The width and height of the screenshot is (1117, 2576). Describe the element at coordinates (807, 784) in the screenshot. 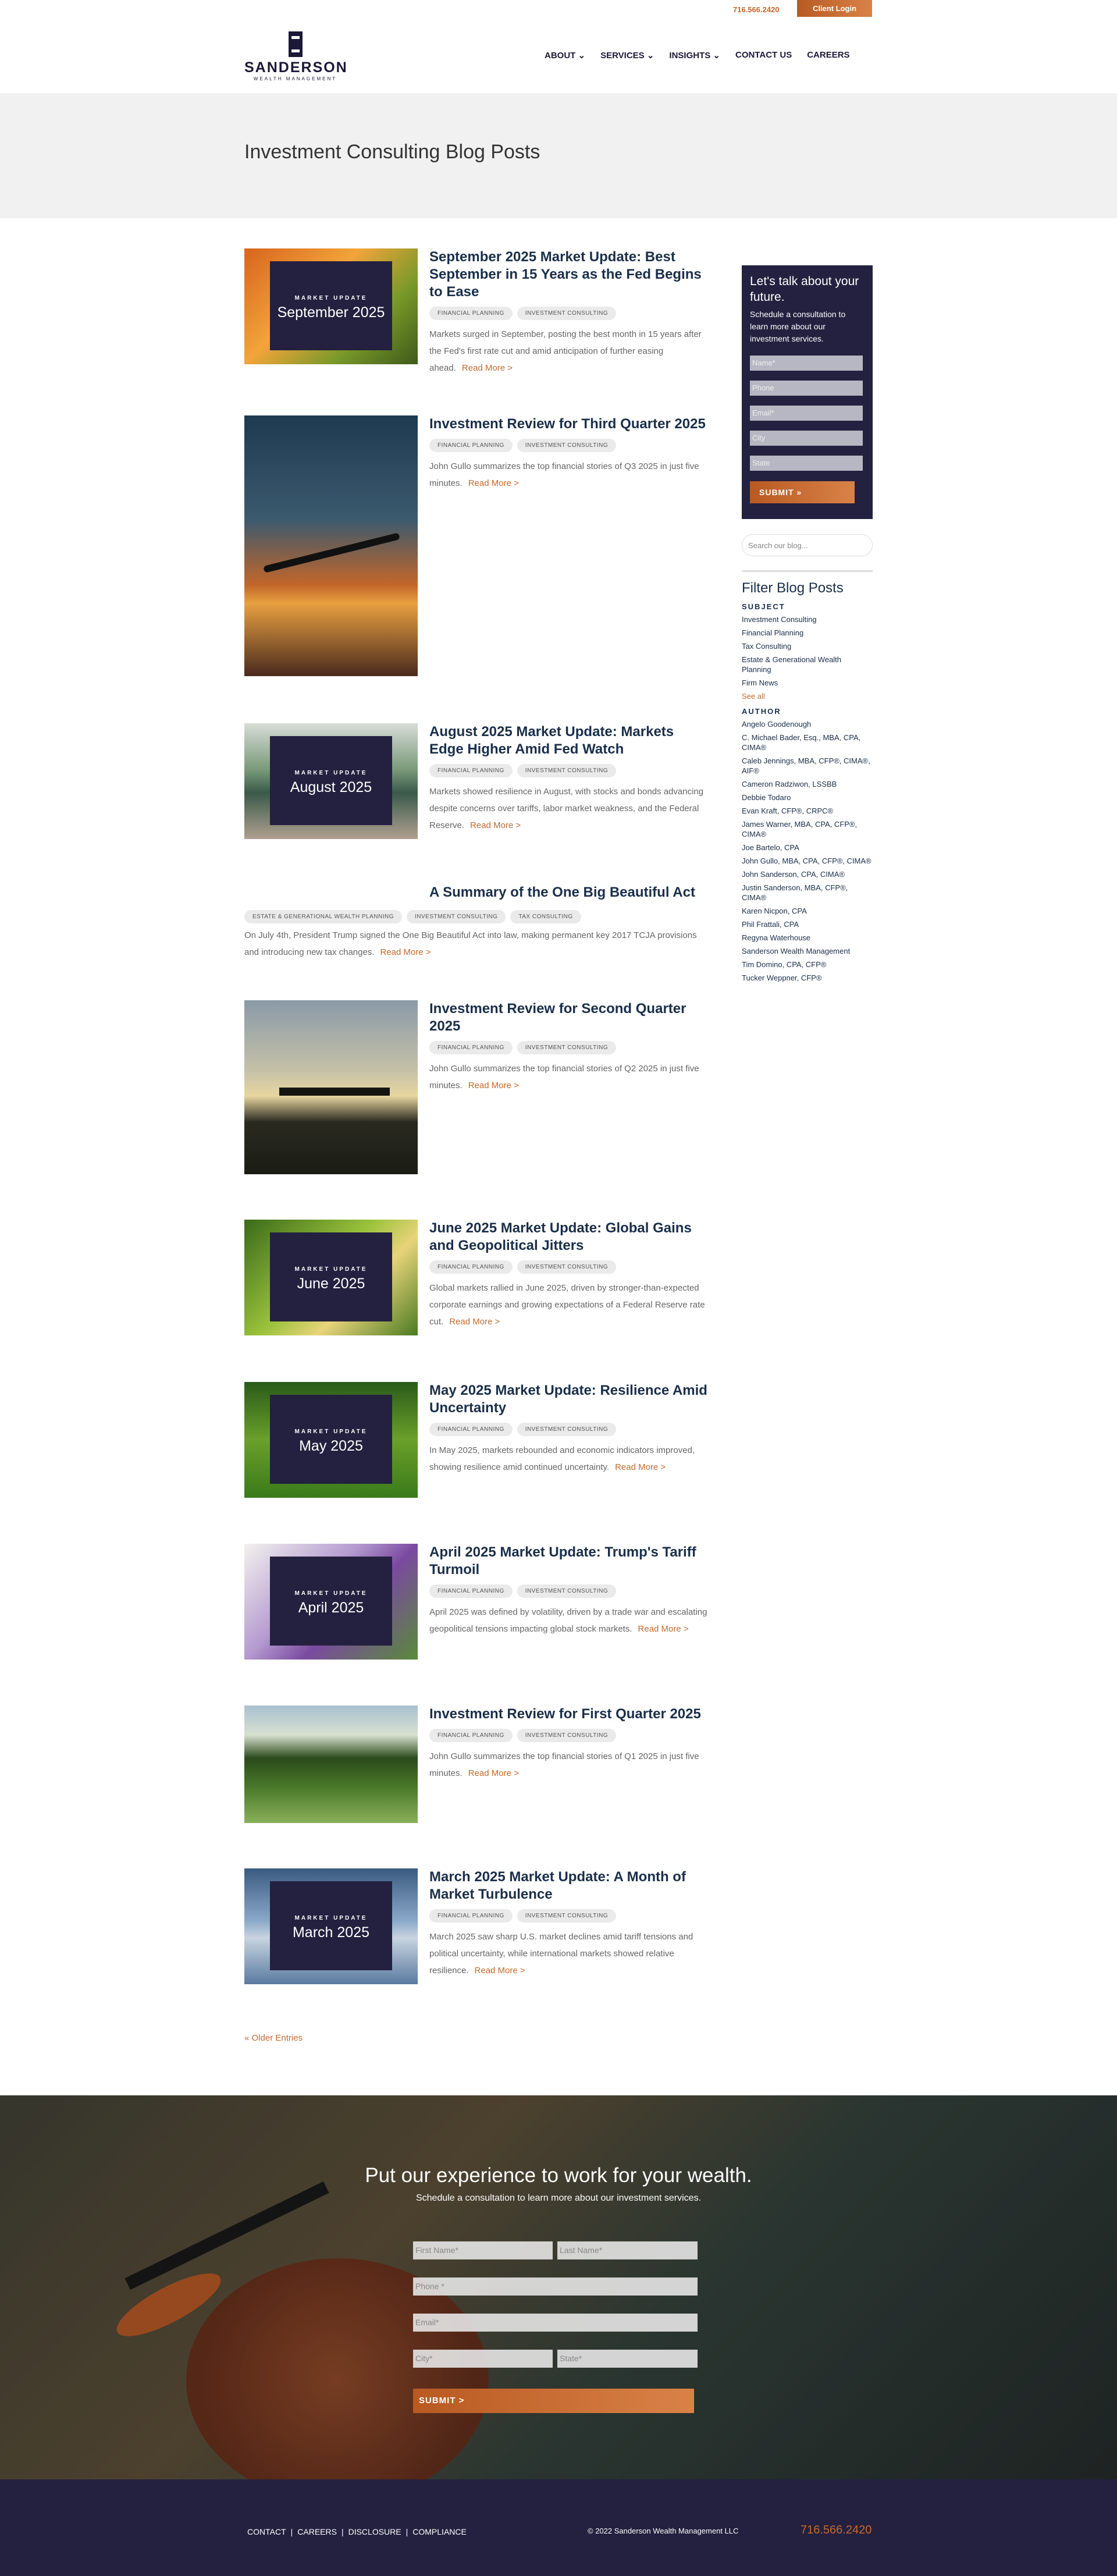

I see `filter-author-link: Cameron Radziwon, LSSBB` at that location.